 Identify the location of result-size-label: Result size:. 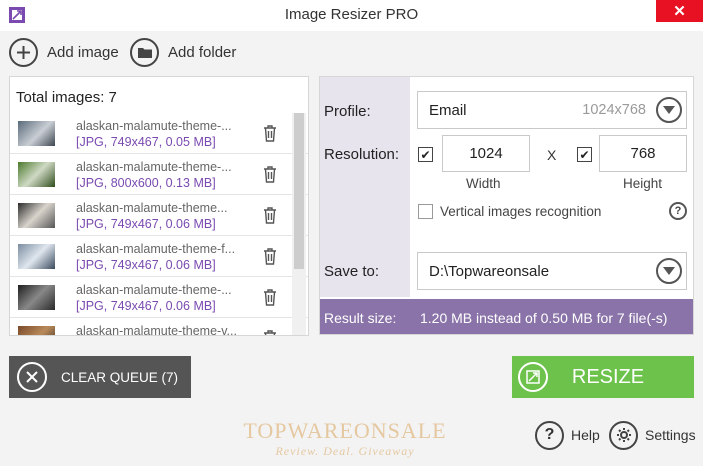
(360, 317).